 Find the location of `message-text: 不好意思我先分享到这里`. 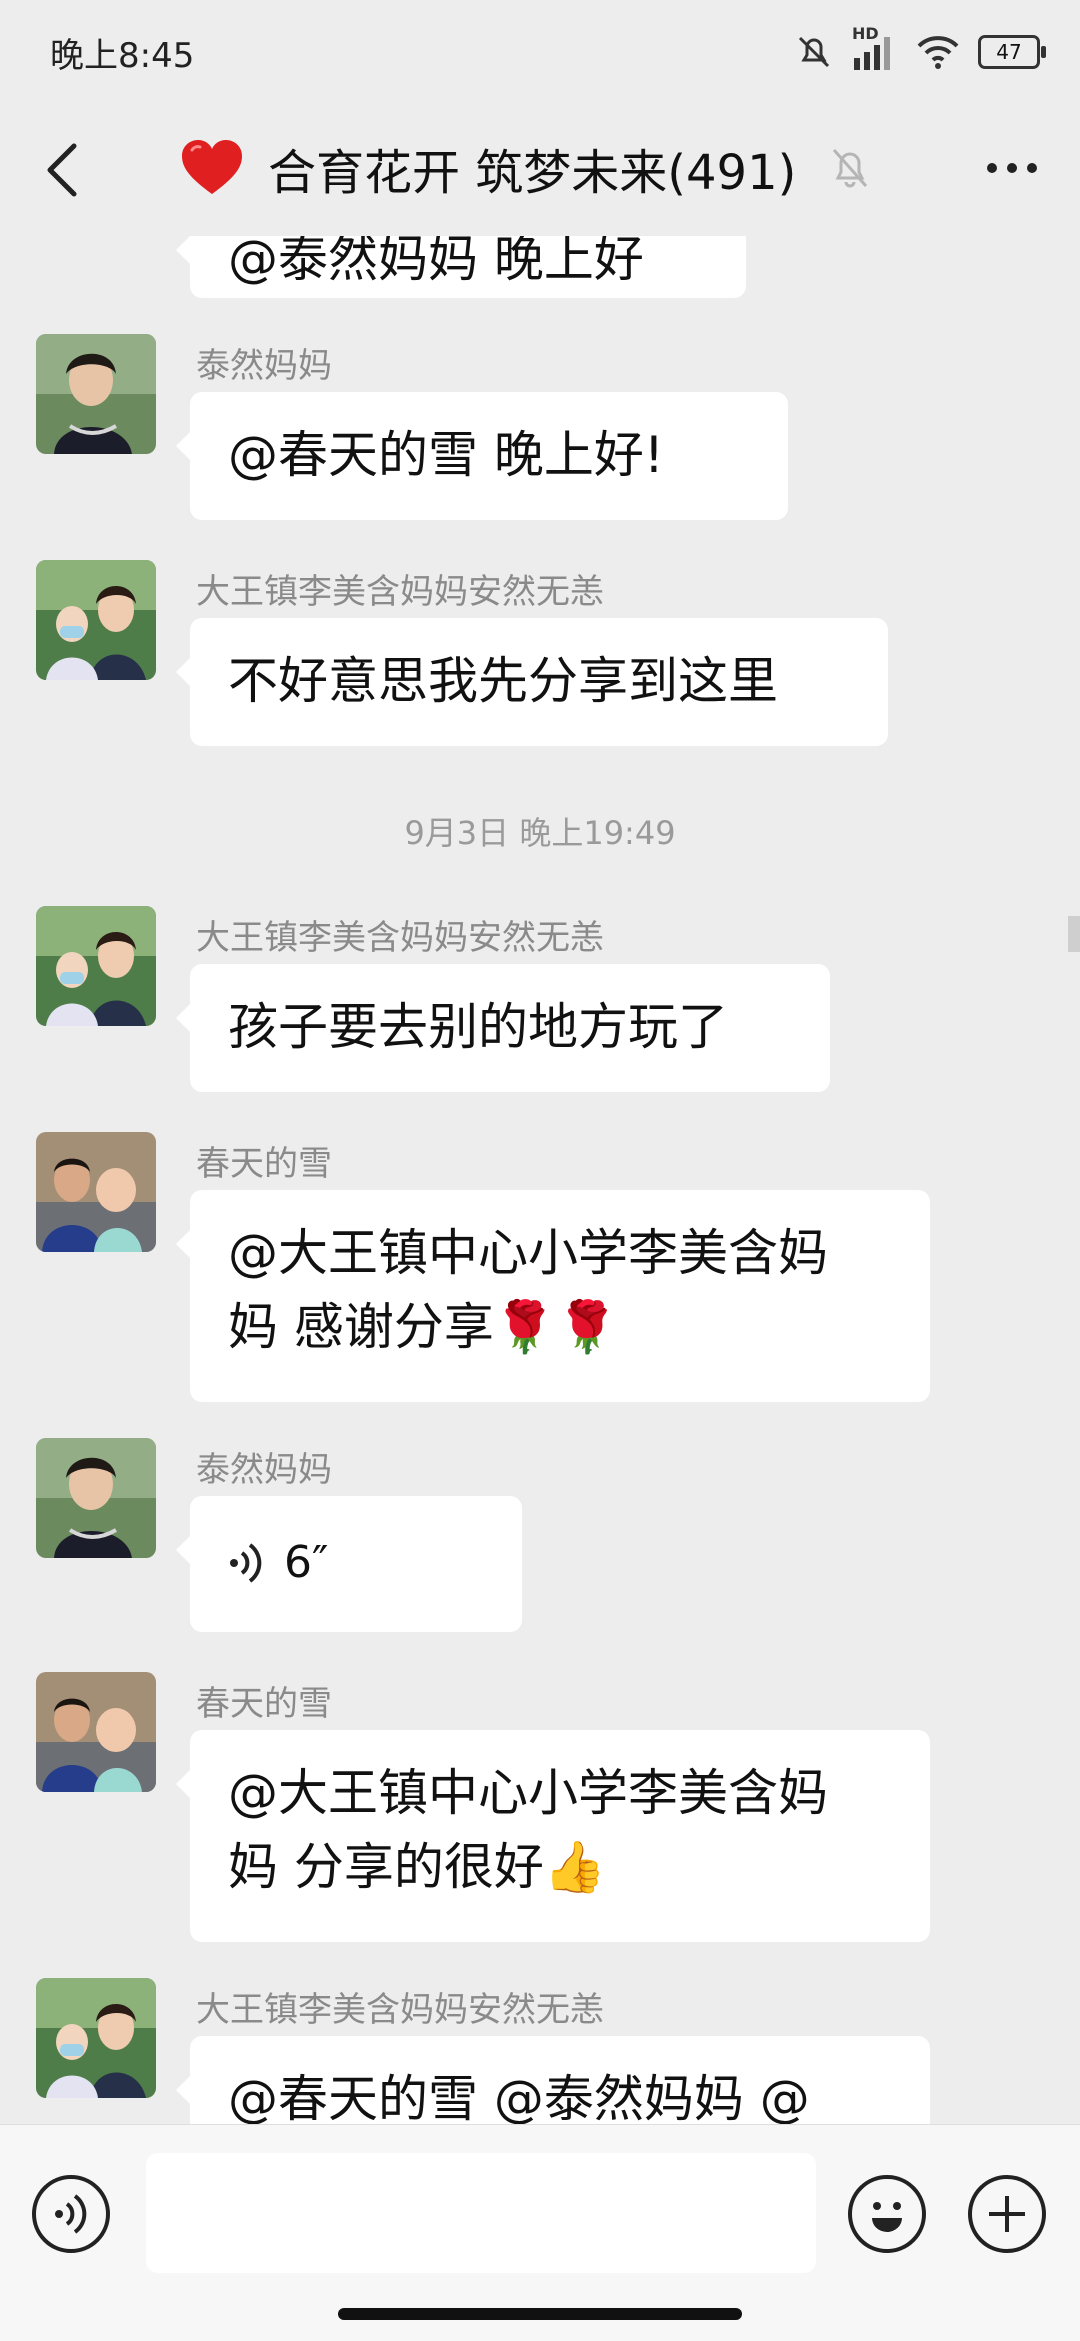

message-text: 不好意思我先分享到这里 is located at coordinates (503, 681).